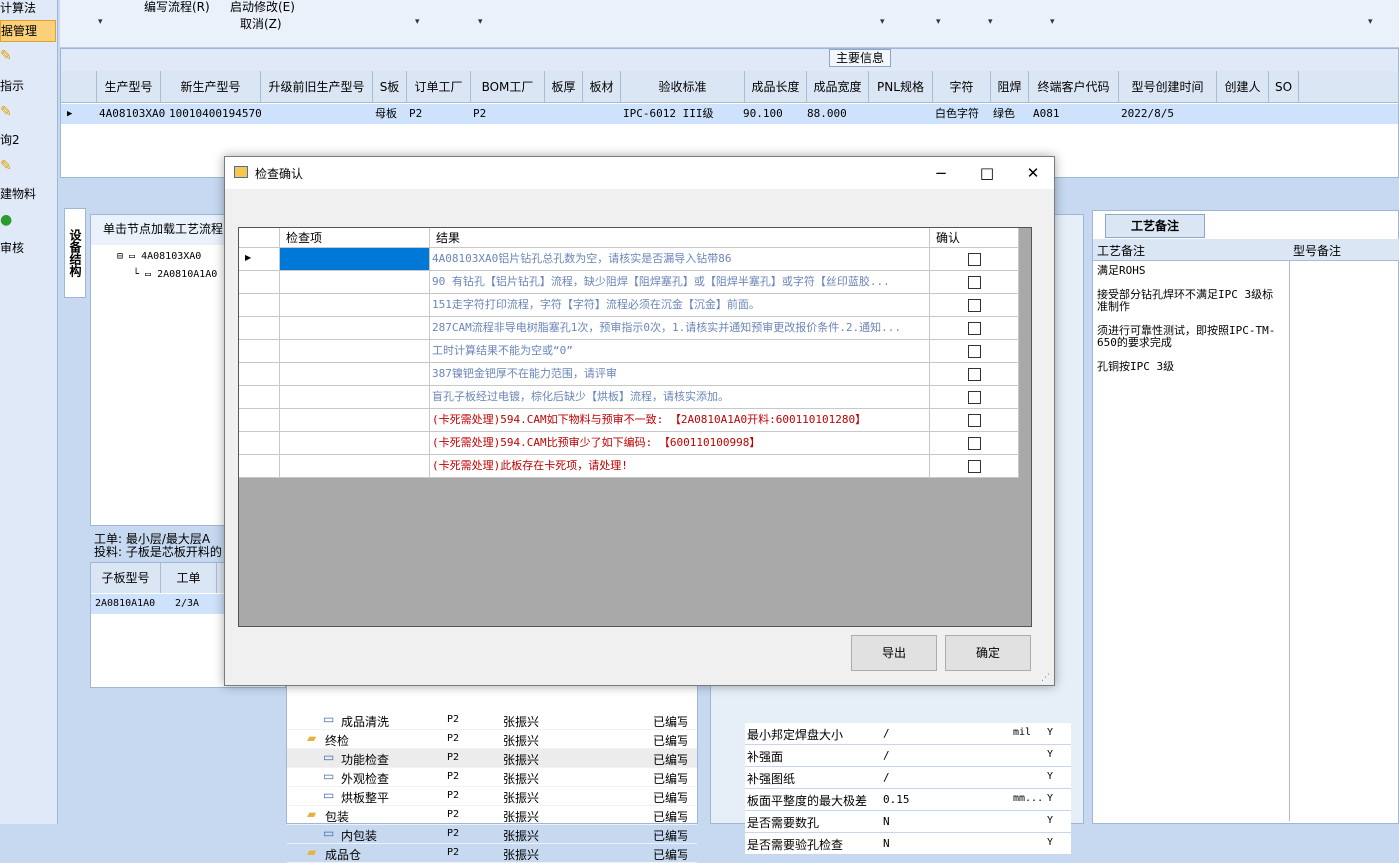 The width and height of the screenshot is (1399, 863). Describe the element at coordinates (28, 8) in the screenshot. I see `nav-item-algorithm: 计算法` at that location.